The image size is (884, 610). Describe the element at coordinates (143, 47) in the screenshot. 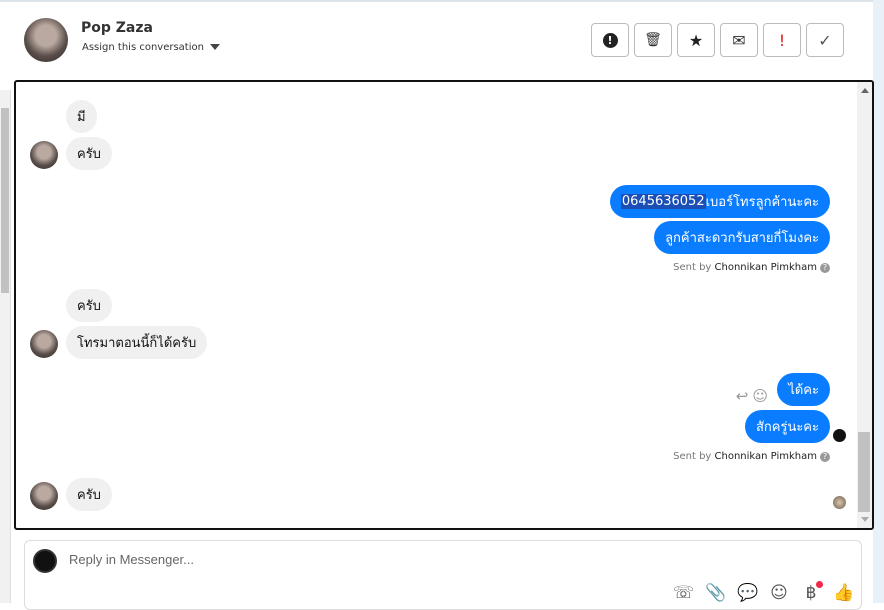

I see `assign-label: Assign this conversation` at that location.